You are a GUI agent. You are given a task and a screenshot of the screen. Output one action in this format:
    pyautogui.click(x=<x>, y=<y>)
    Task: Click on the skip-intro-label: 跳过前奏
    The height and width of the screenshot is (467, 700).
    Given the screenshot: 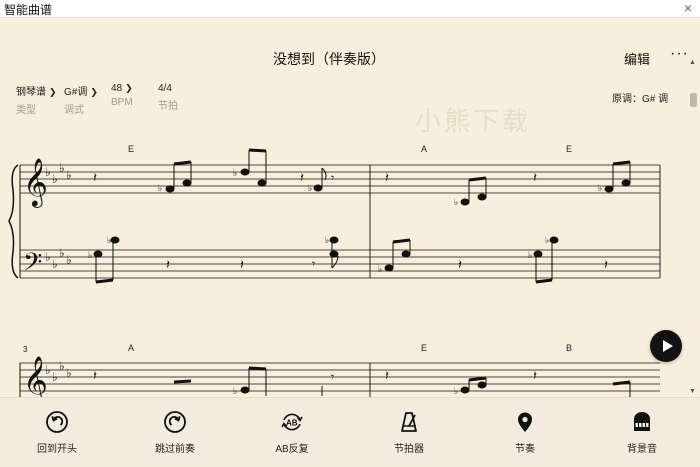 What is the action you would take?
    pyautogui.click(x=175, y=449)
    